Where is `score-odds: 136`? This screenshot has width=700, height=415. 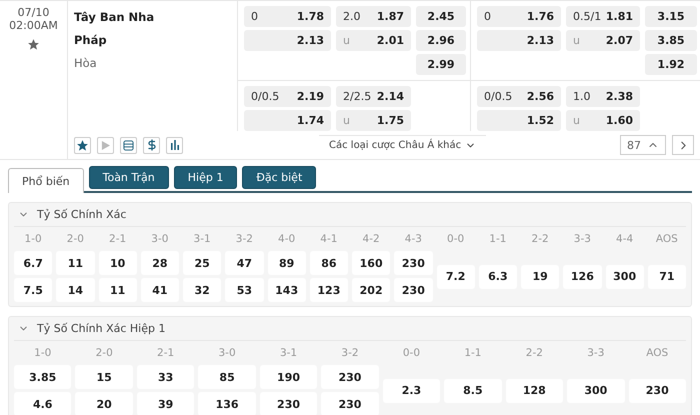
score-odds: 136 is located at coordinates (227, 403).